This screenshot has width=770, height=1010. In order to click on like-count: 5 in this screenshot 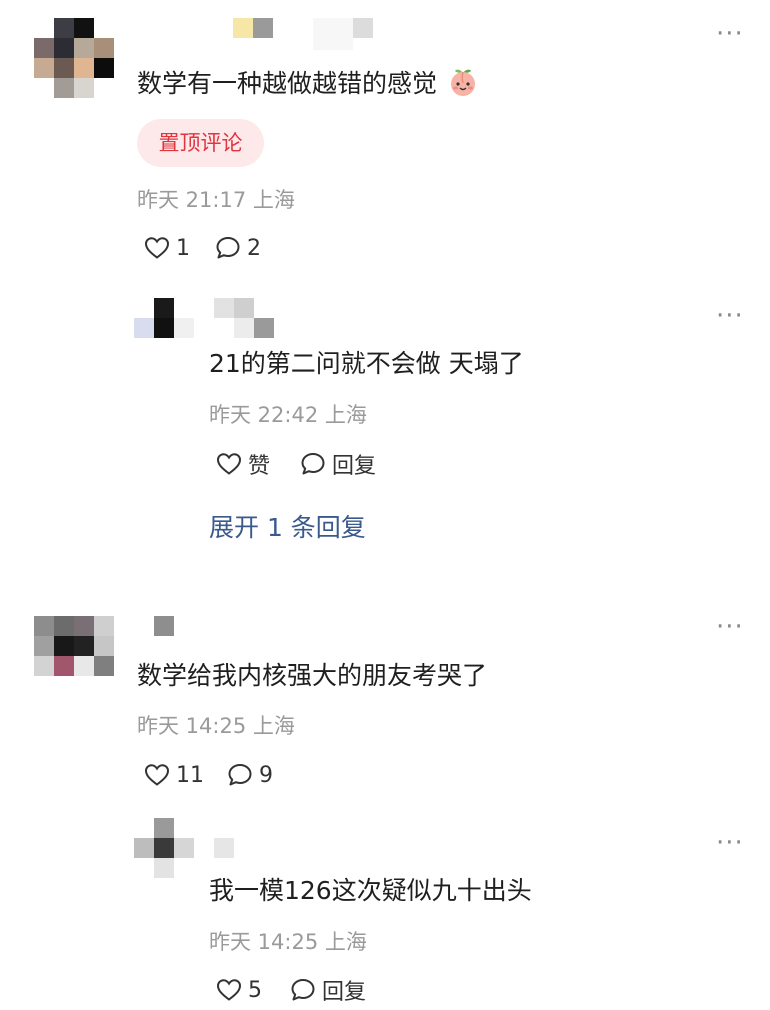, I will do `click(255, 990)`.